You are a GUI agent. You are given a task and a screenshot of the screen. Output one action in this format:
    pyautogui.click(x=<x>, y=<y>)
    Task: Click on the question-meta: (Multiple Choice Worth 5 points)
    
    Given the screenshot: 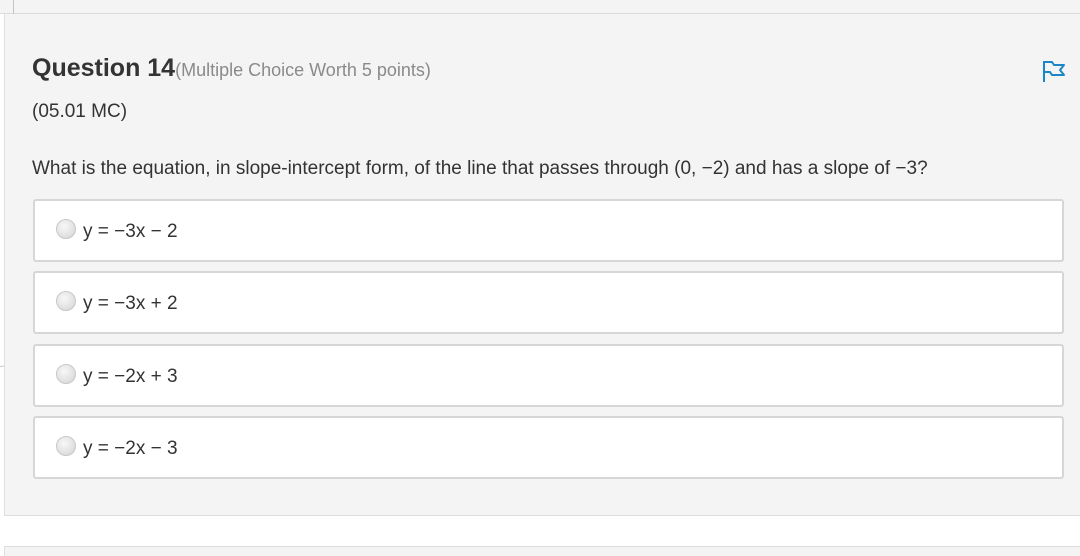 What is the action you would take?
    pyautogui.click(x=303, y=70)
    